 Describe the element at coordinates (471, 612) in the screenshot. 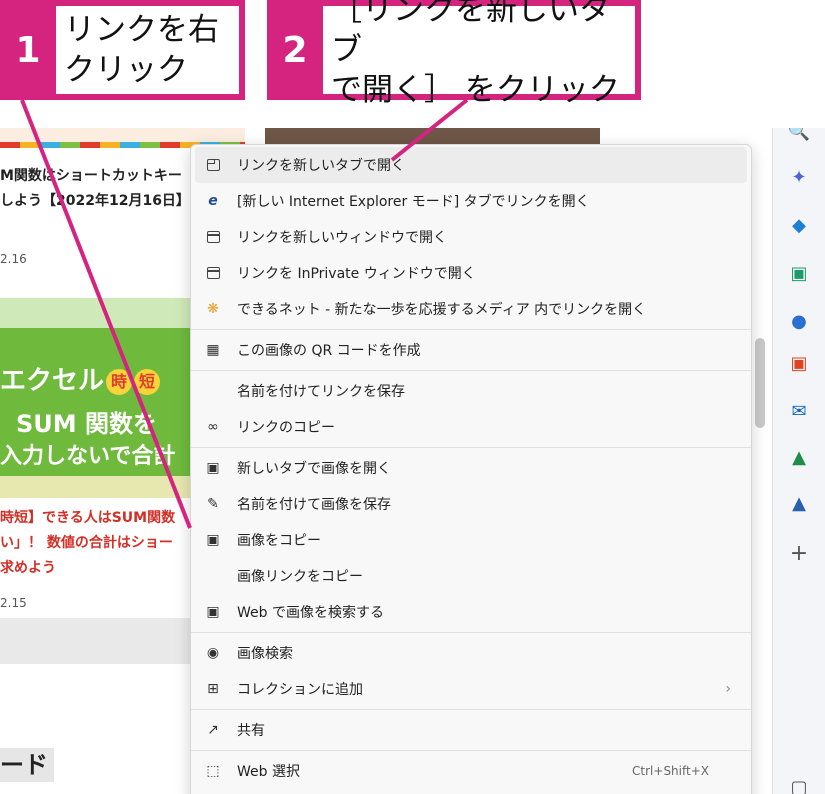

I see `menu-item-web-image-search: ▣ Web で画像を検索する` at that location.